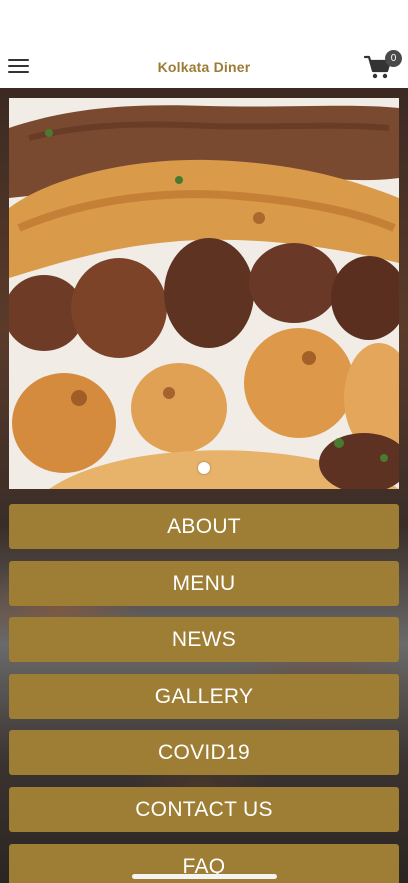 The height and width of the screenshot is (883, 408). I want to click on cart-button: 0, so click(383, 66).